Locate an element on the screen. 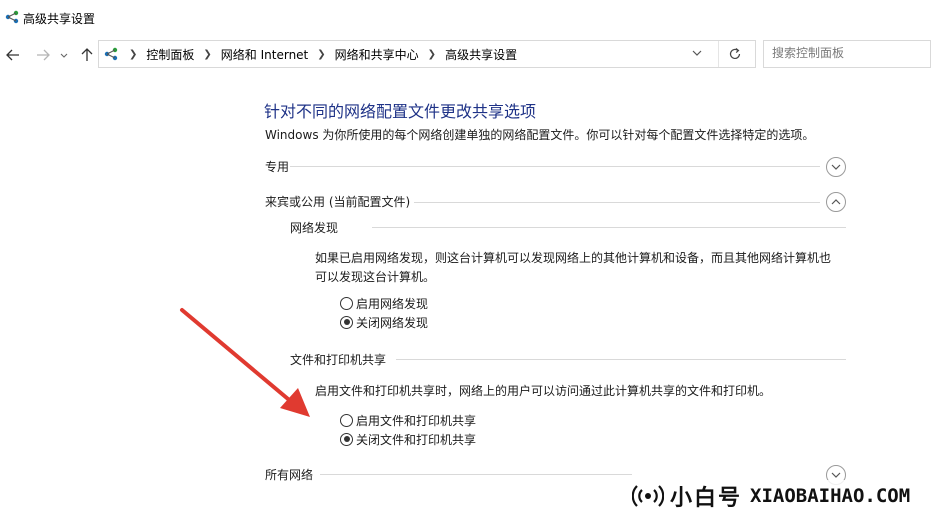  up-arrow-icon is located at coordinates (87, 55).